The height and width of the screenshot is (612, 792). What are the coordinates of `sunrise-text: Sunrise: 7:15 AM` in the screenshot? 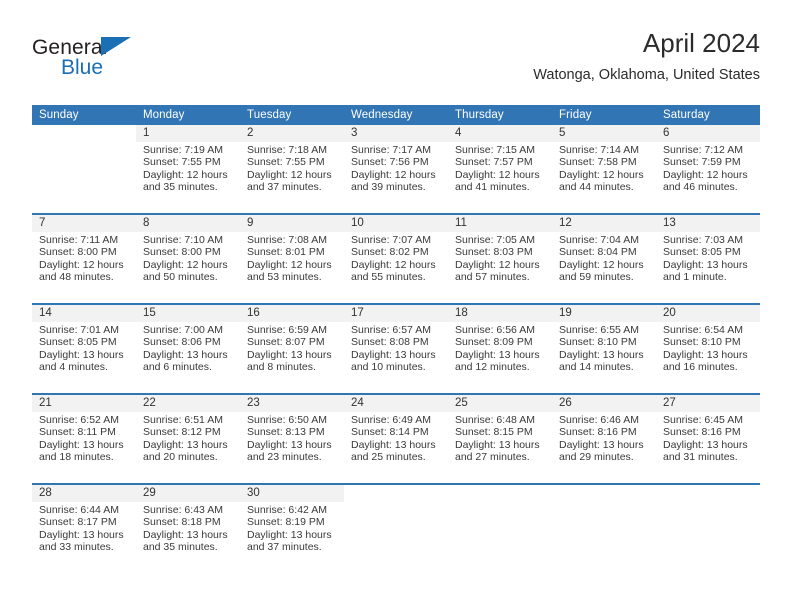 It's located at (495, 150).